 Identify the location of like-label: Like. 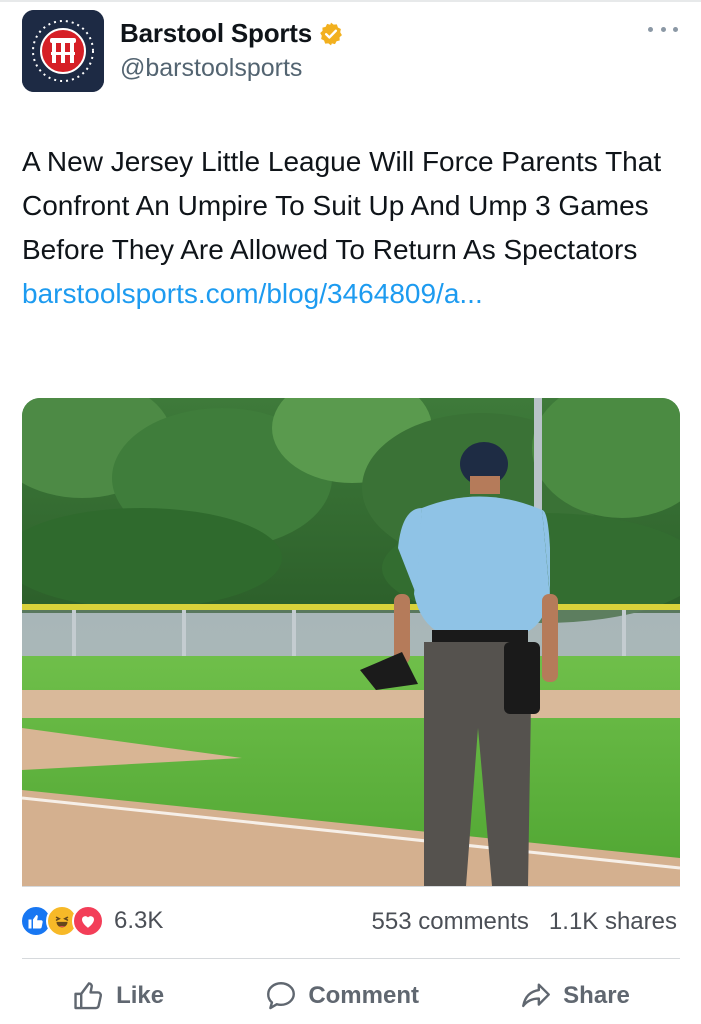
(140, 995).